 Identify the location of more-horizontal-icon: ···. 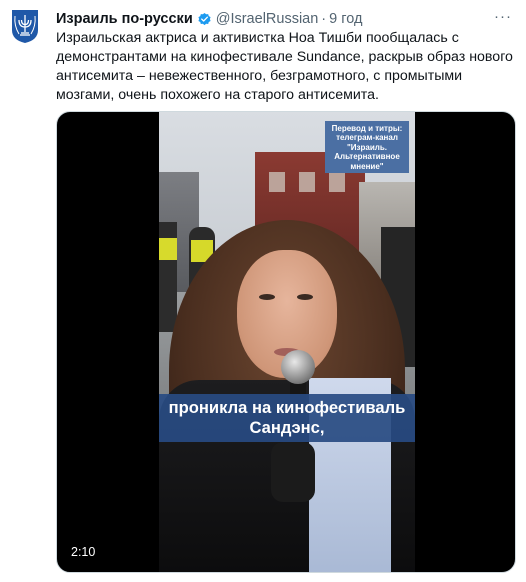
(503, 16).